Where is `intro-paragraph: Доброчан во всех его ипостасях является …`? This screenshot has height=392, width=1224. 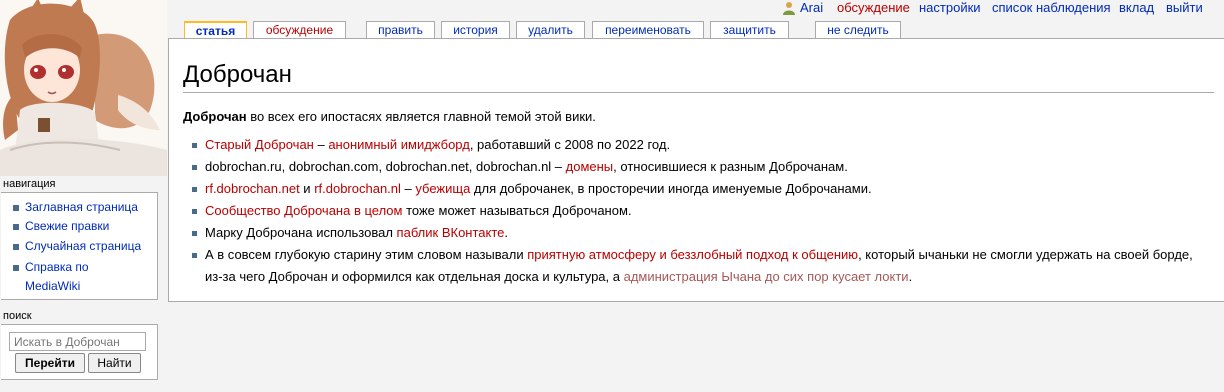
intro-paragraph: Доброчан во всех его ипостасях является … is located at coordinates (389, 117).